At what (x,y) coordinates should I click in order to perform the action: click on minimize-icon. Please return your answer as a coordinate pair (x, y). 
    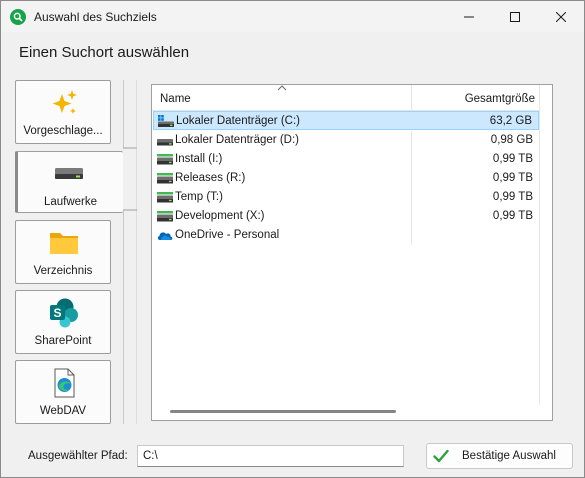
    Looking at the image, I should click on (469, 16).